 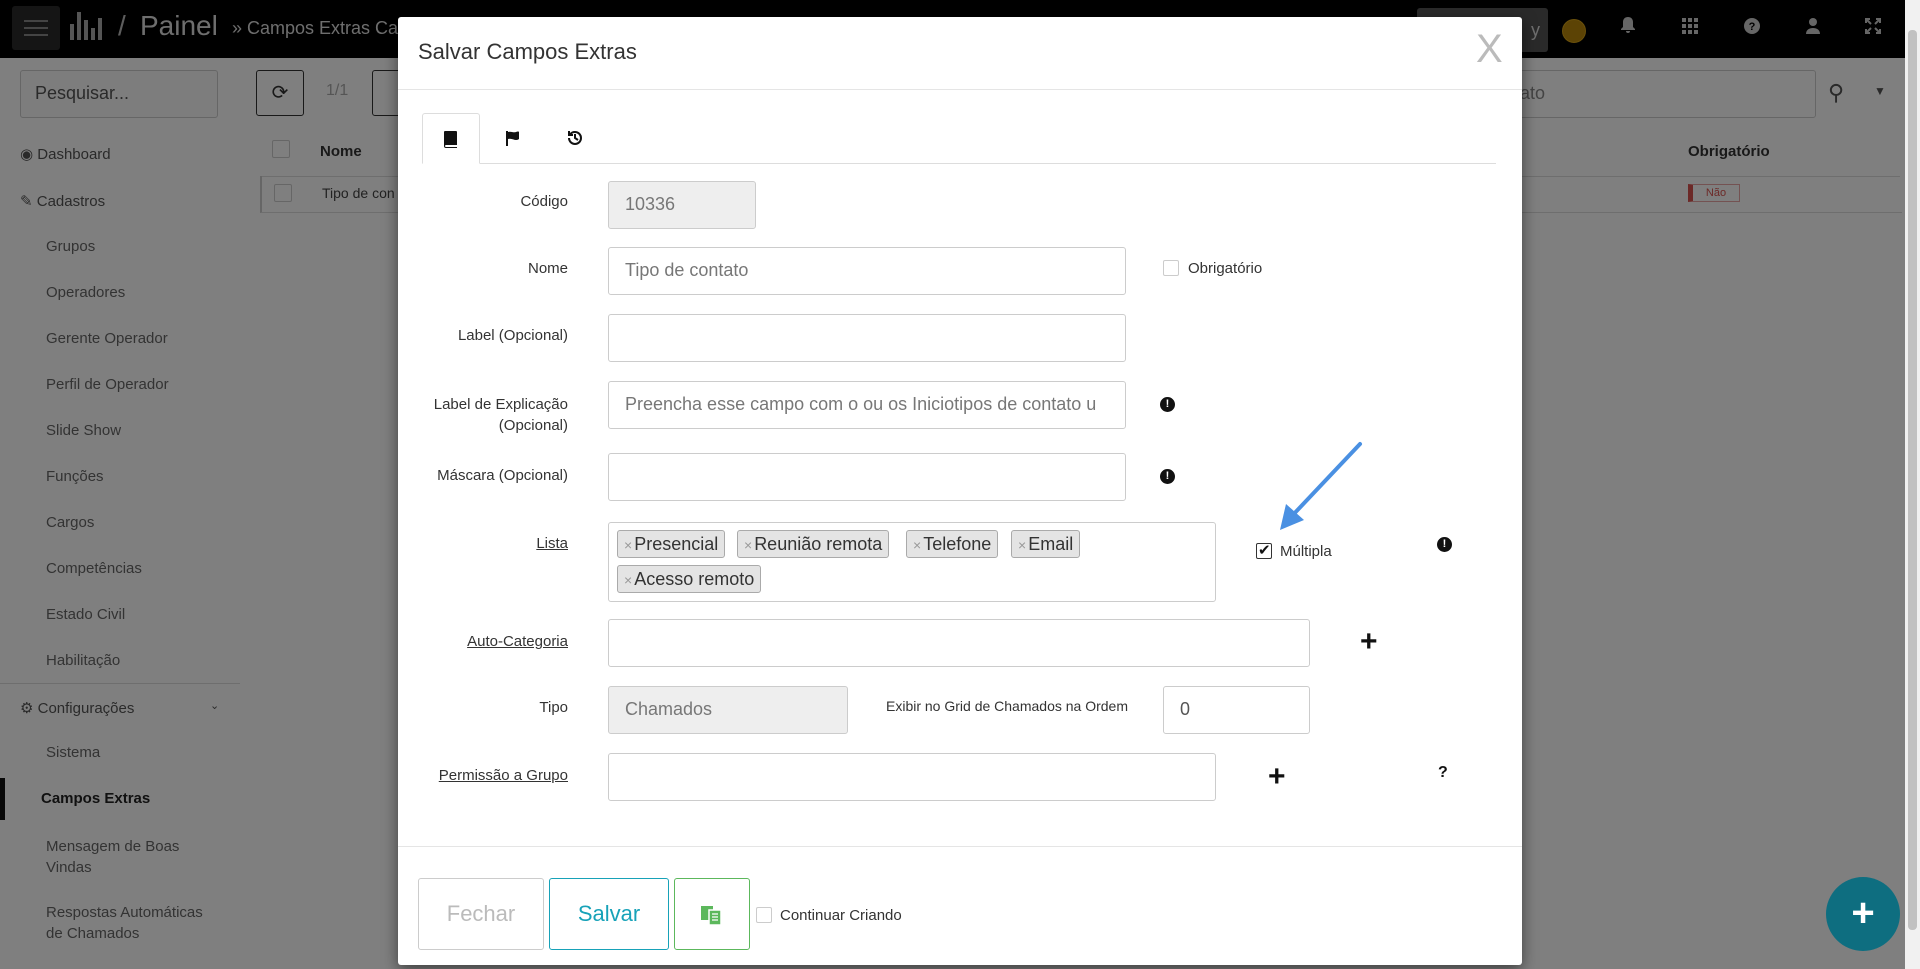 I want to click on tab-flags, so click(x=513, y=138).